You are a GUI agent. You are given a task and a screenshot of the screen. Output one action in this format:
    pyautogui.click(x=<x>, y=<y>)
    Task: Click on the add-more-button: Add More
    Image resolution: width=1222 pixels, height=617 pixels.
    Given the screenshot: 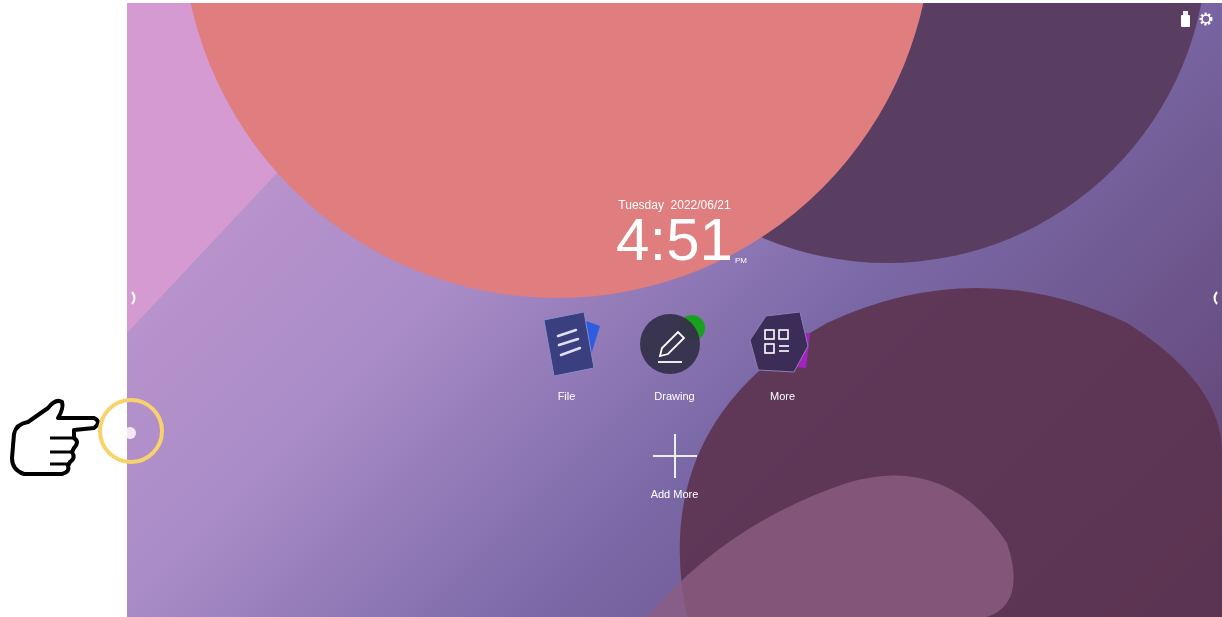 What is the action you would take?
    pyautogui.click(x=674, y=467)
    